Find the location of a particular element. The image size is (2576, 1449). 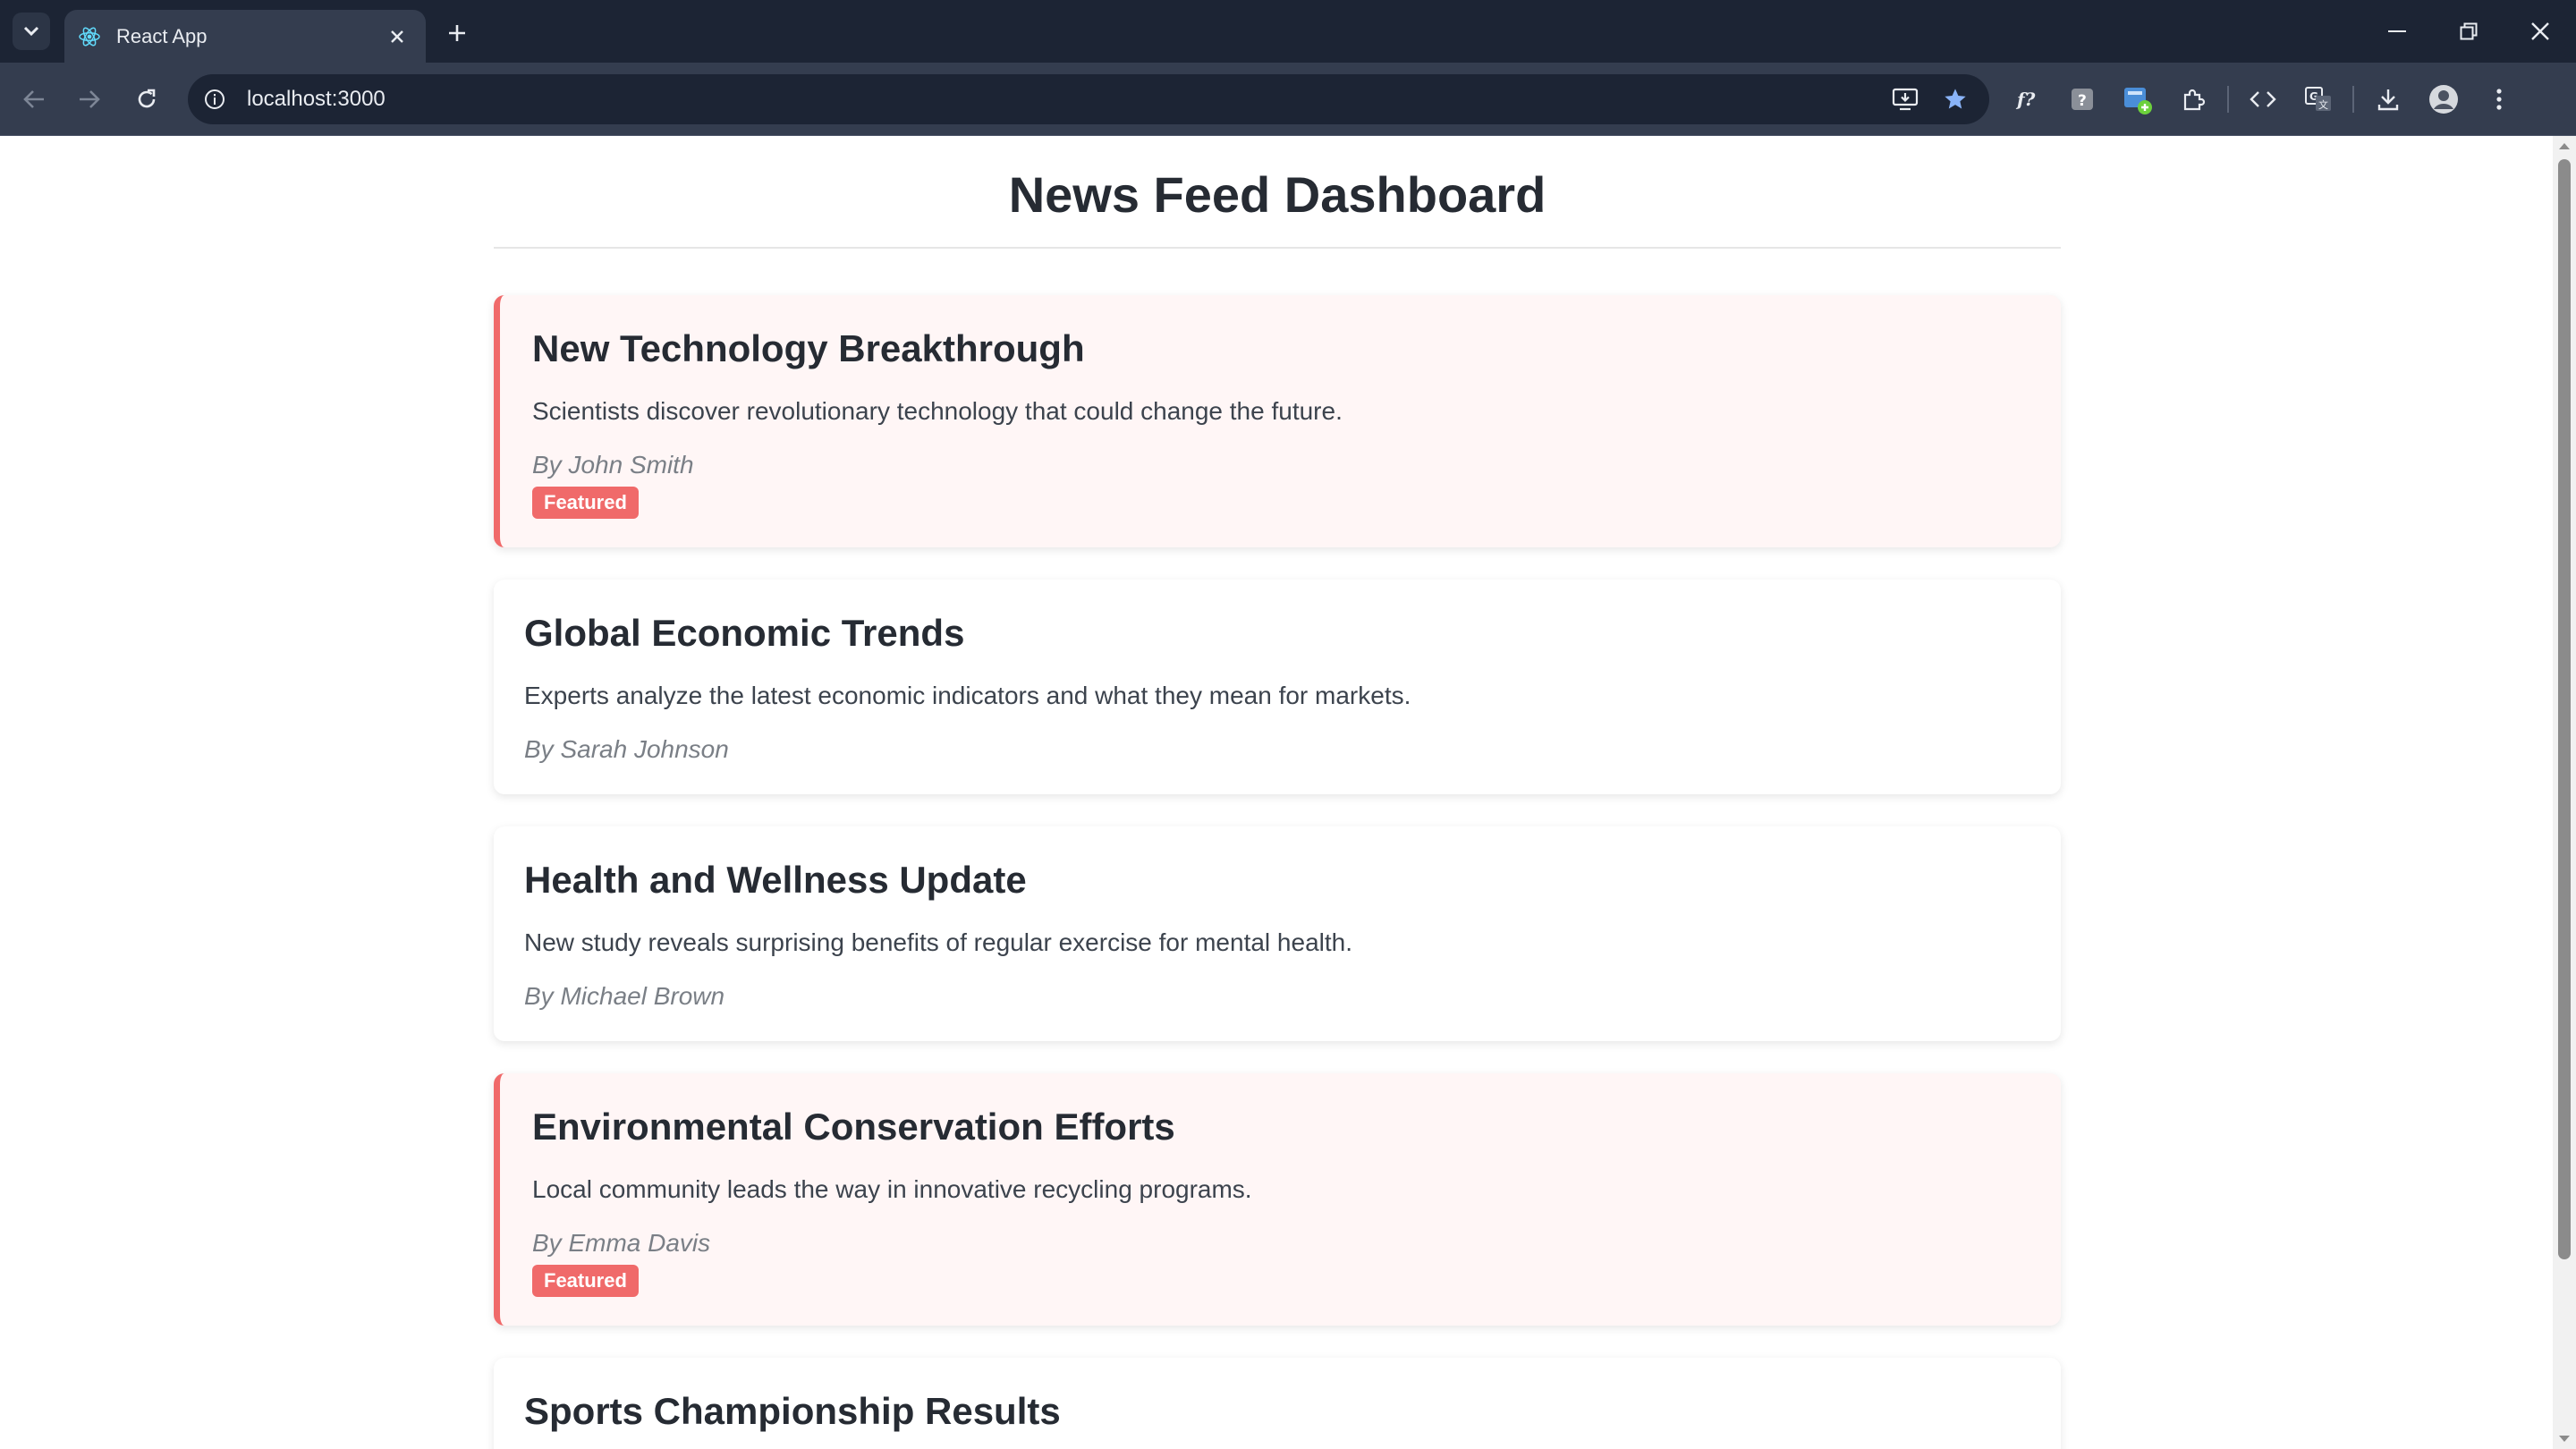

address-bar: localhost:3000 is located at coordinates (1088, 99).